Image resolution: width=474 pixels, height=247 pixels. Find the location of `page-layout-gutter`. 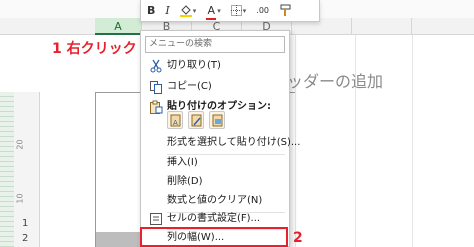

page-layout-gutter is located at coordinates (7, 169).